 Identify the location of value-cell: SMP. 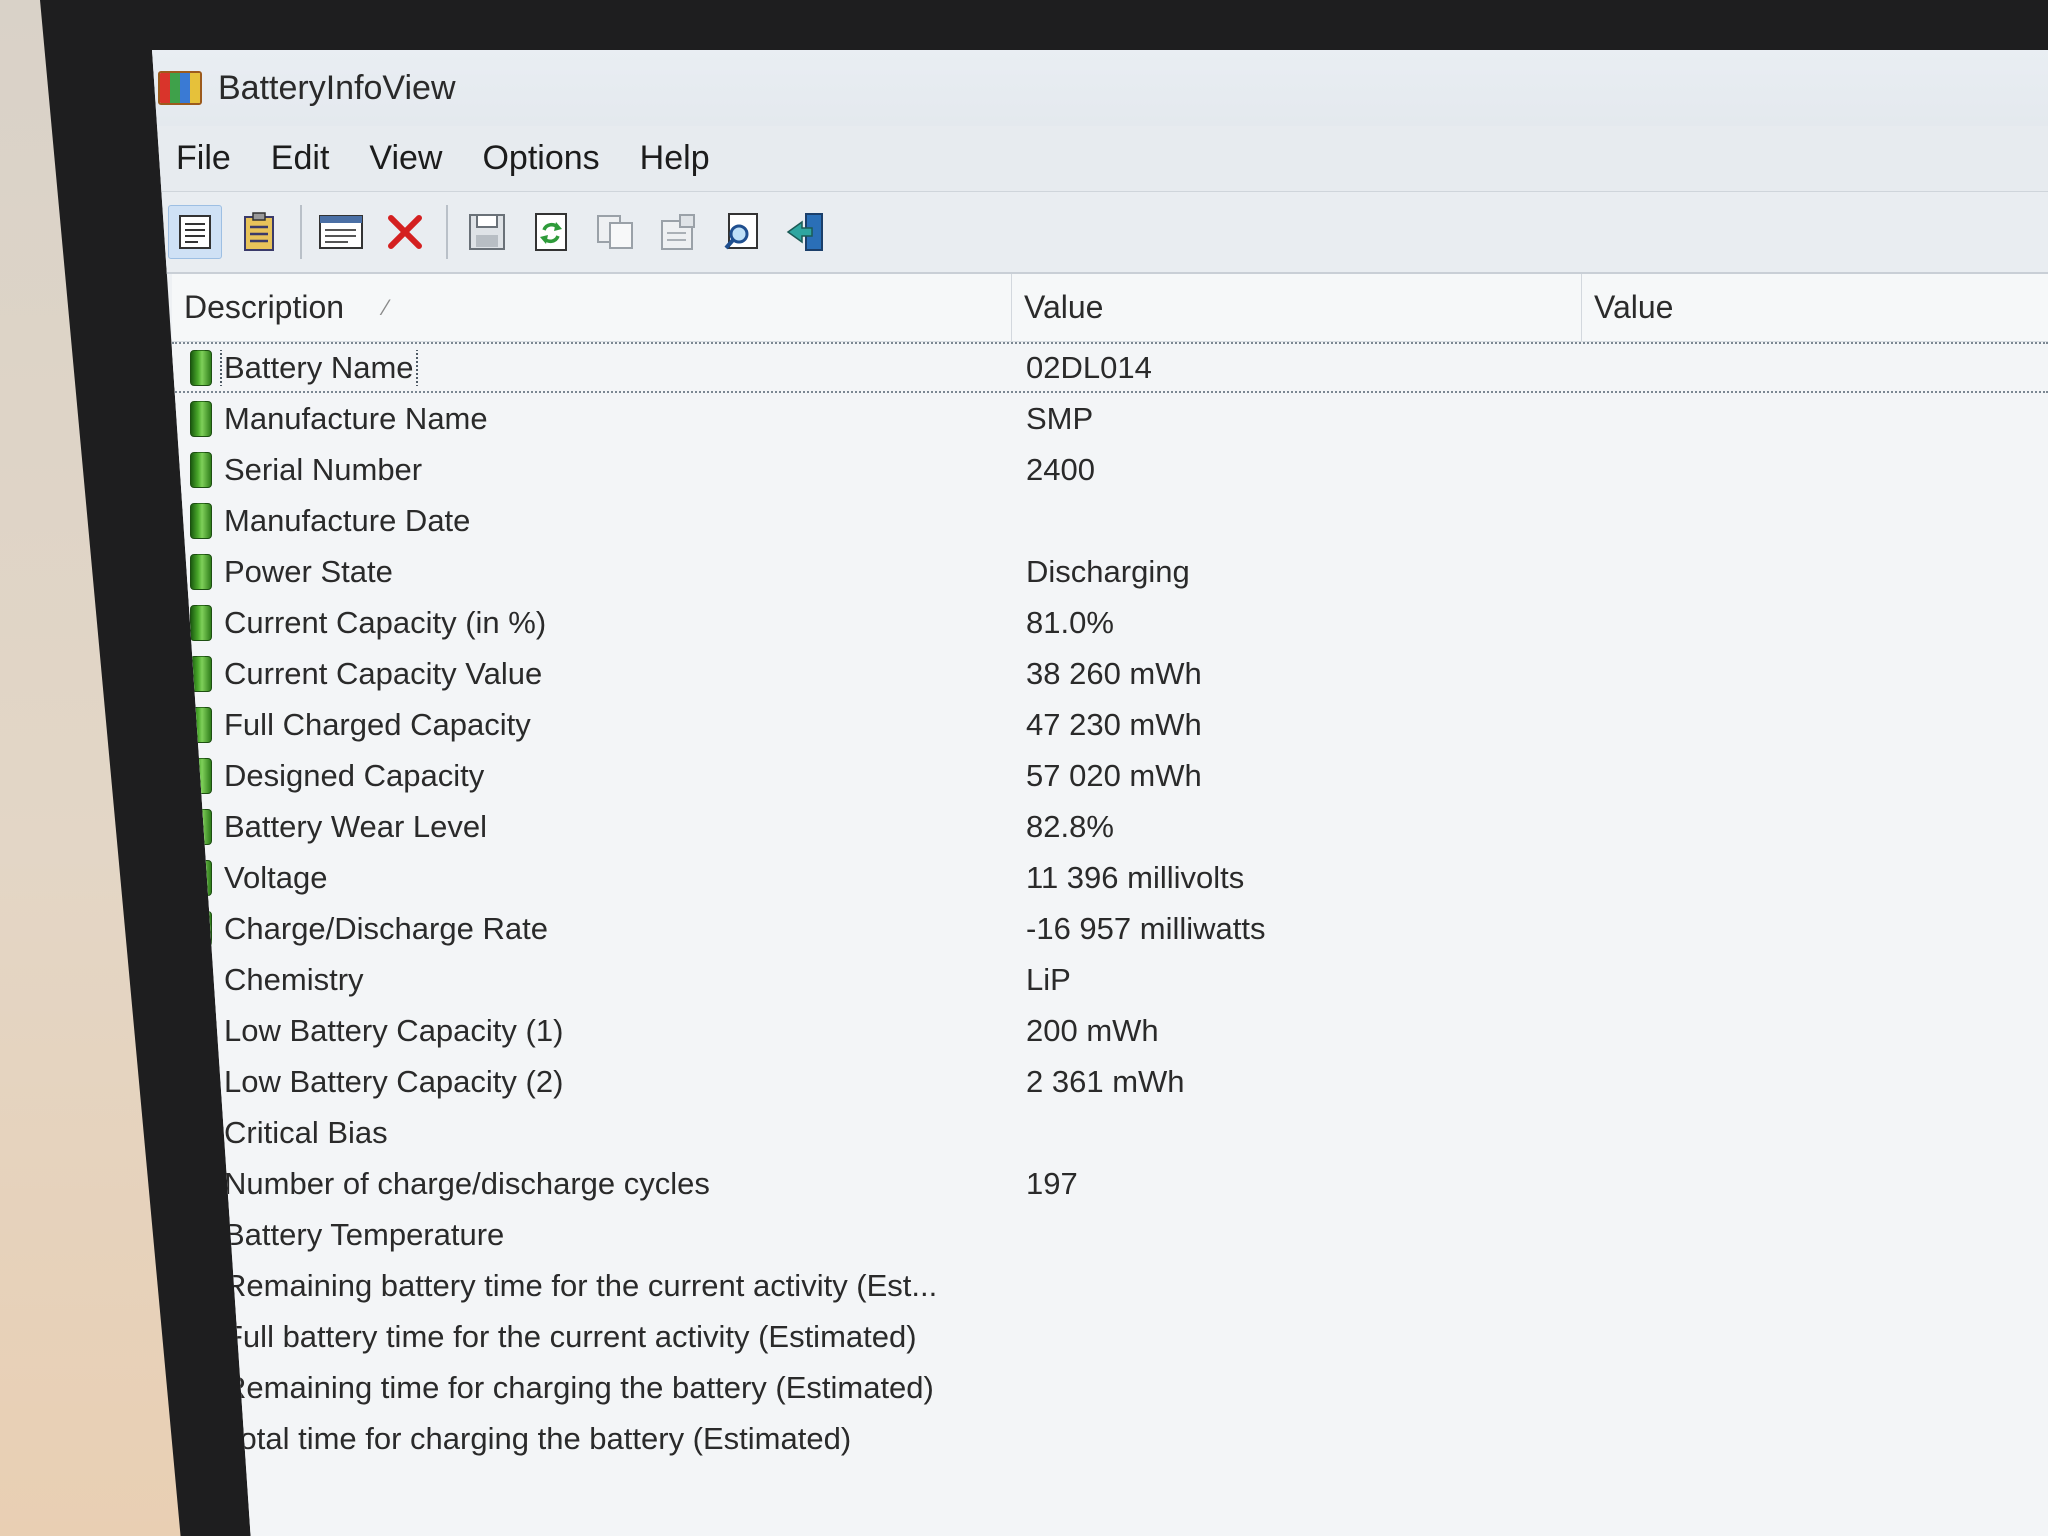
(1060, 418).